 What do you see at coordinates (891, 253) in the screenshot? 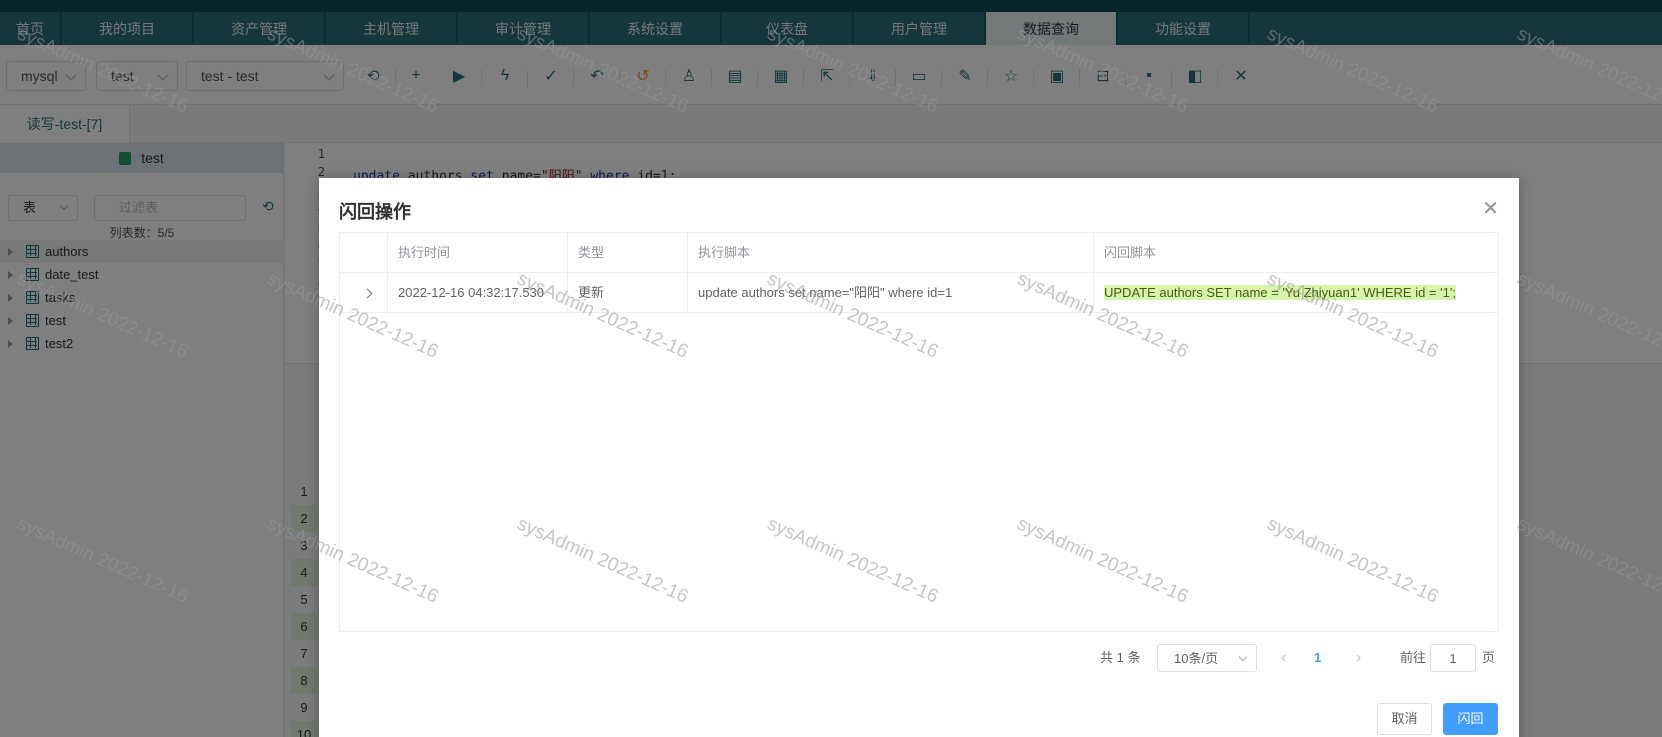
I see `header-script: 执行脚本` at bounding box center [891, 253].